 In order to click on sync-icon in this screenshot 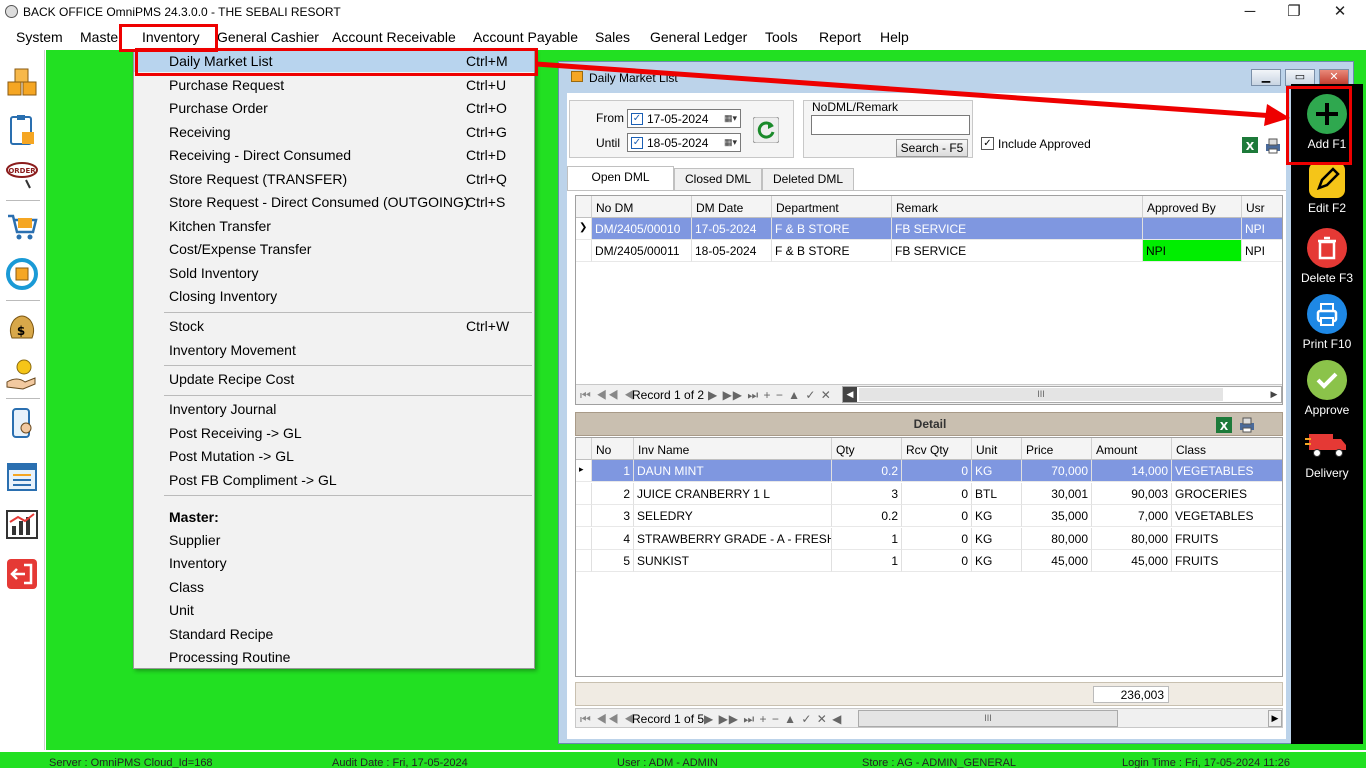, I will do `click(22, 274)`.